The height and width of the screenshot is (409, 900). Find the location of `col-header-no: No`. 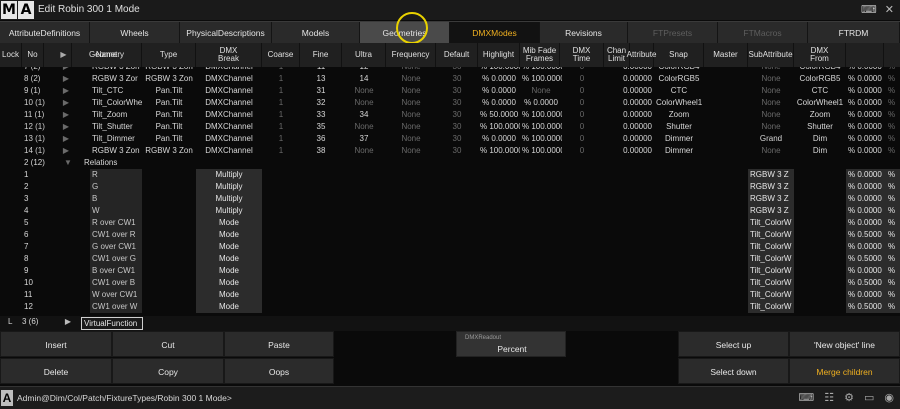

col-header-no: No is located at coordinates (33, 55).